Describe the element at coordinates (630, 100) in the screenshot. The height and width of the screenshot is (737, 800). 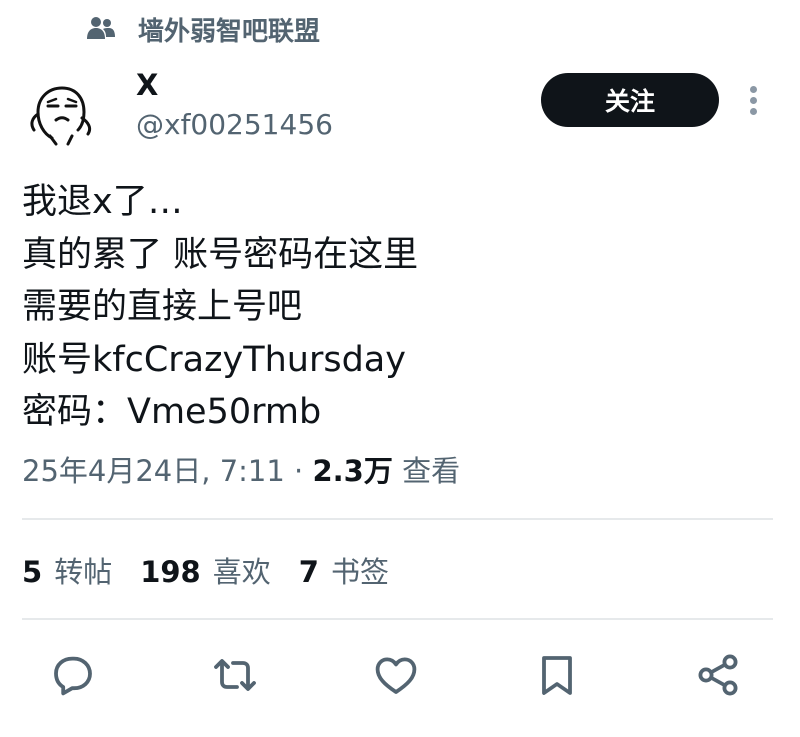
I see `follow-button: 关注` at that location.